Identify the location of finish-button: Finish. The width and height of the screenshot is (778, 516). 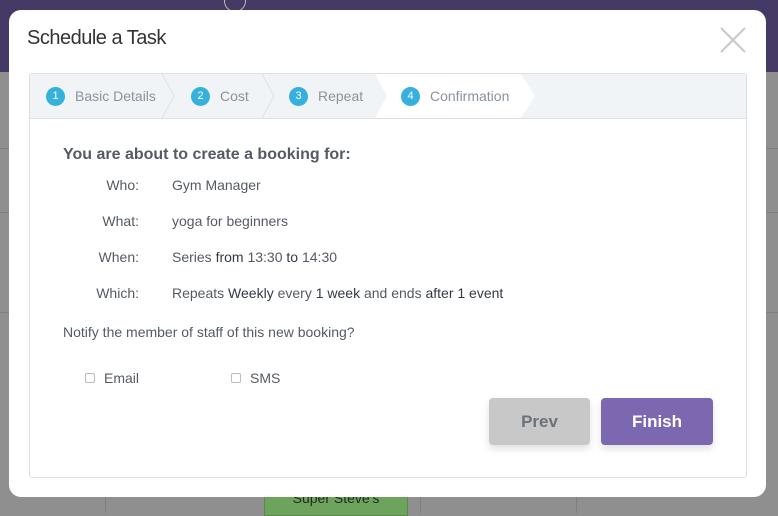
(657, 421).